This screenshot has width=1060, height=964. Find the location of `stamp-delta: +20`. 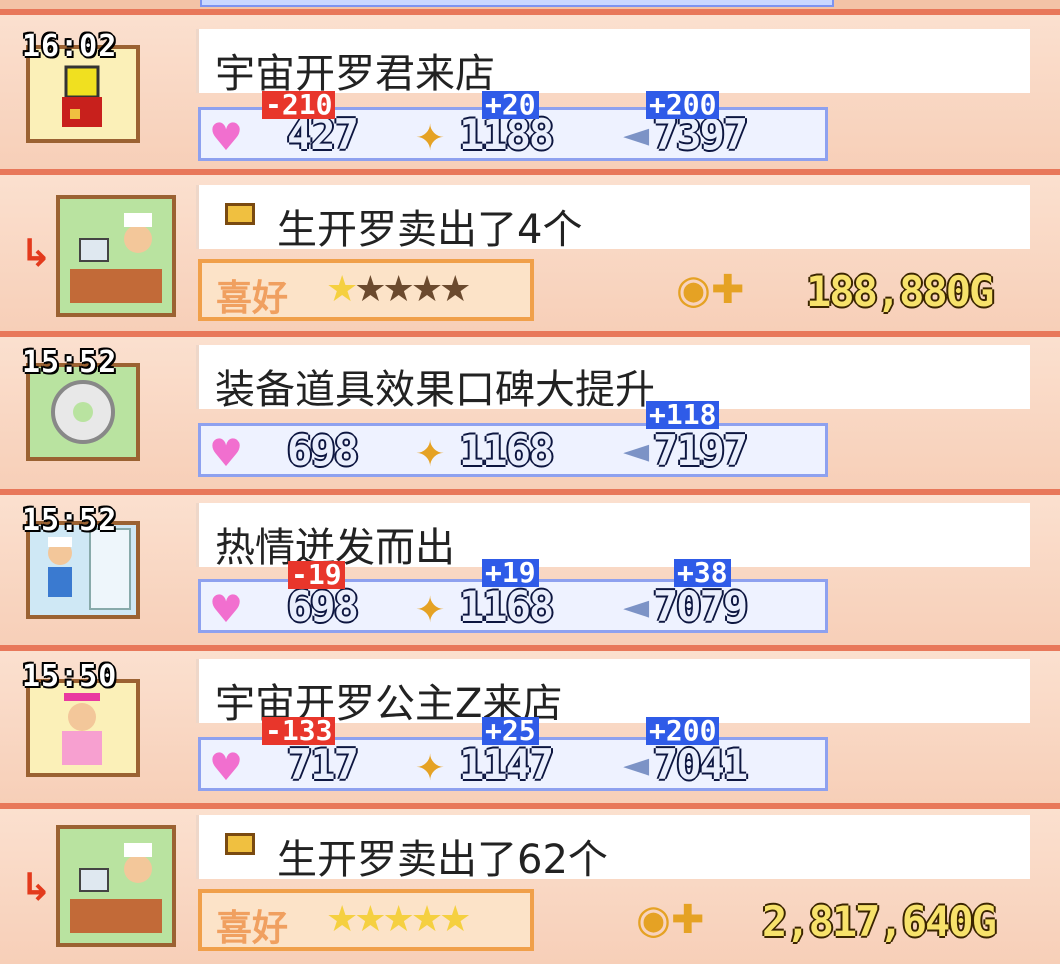

stamp-delta: +20 is located at coordinates (510, 105).